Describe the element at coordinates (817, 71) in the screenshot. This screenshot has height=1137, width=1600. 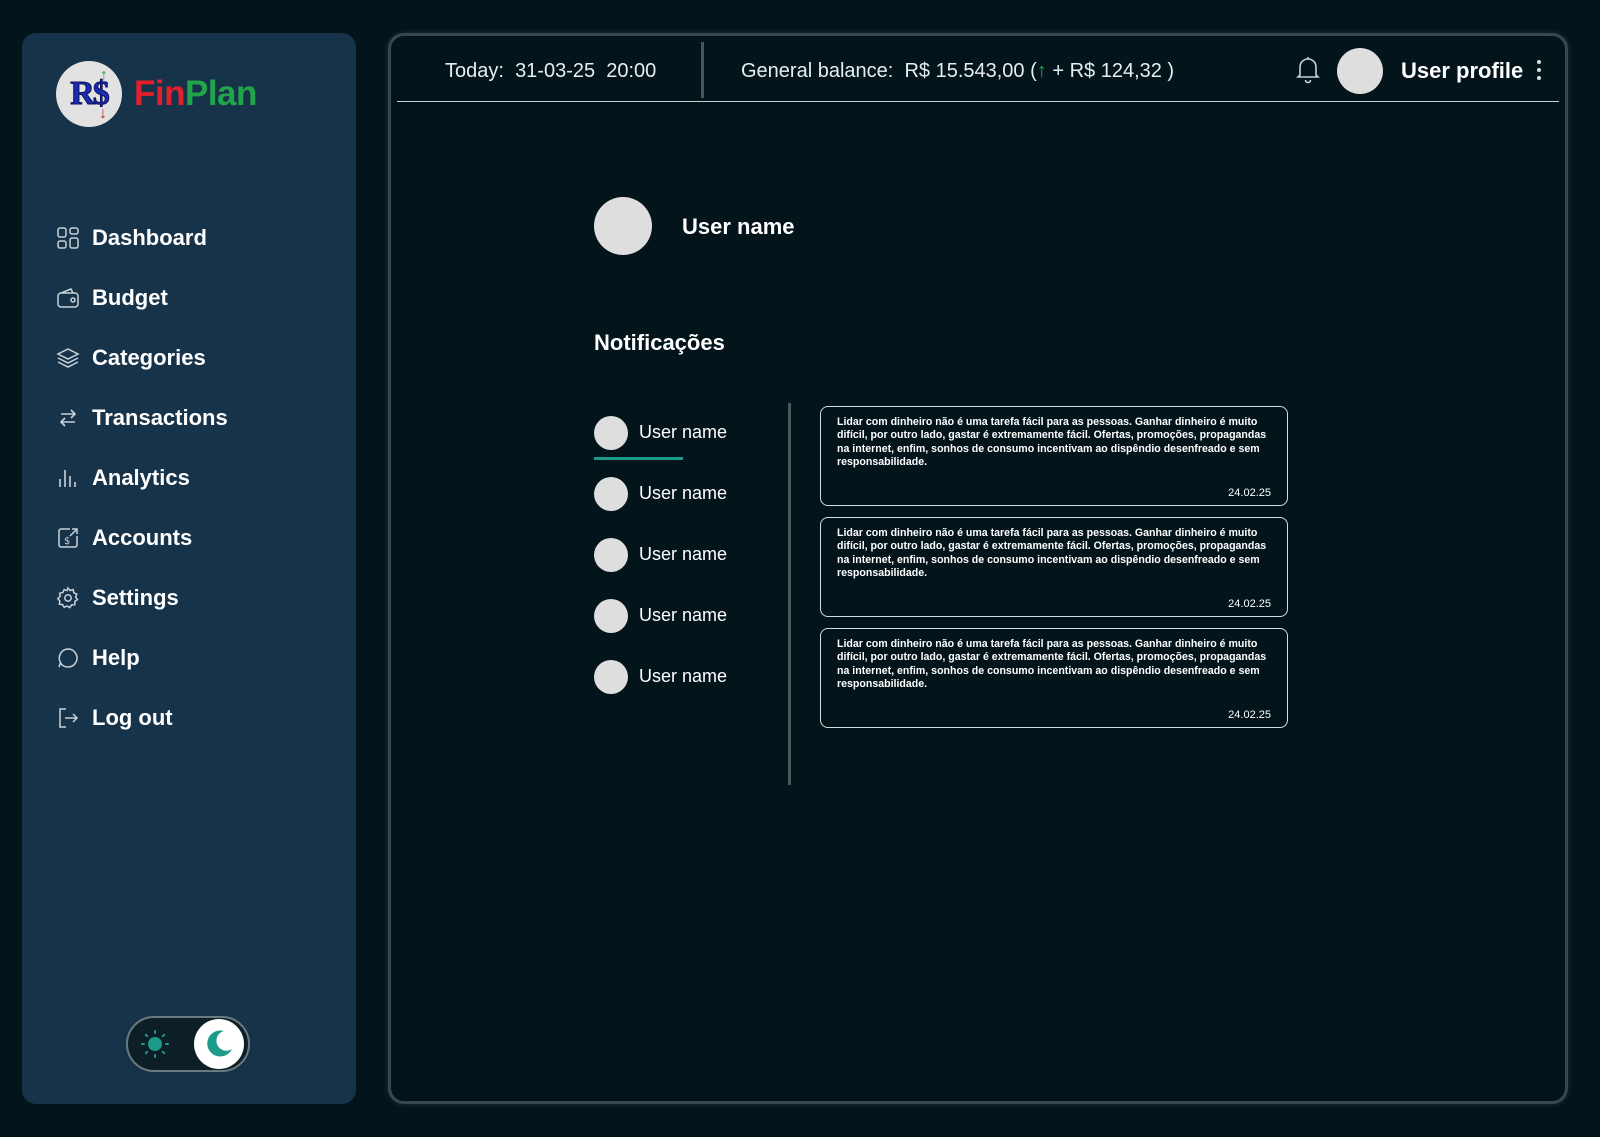
I see `balance-label: General balance:` at that location.